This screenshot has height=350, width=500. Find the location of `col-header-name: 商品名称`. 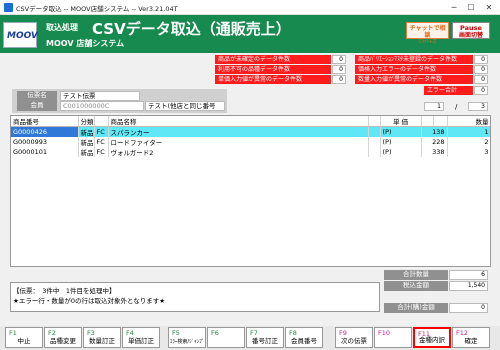

col-header-name: 商品名称 is located at coordinates (238, 121).